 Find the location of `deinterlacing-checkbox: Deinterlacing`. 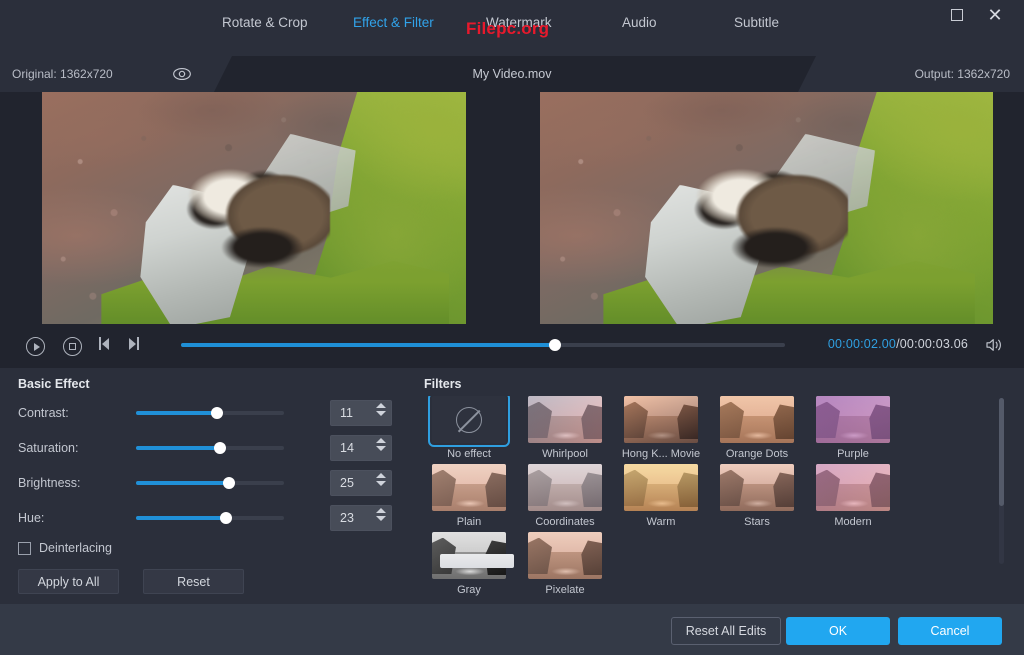

deinterlacing-checkbox: Deinterlacing is located at coordinates (65, 548).